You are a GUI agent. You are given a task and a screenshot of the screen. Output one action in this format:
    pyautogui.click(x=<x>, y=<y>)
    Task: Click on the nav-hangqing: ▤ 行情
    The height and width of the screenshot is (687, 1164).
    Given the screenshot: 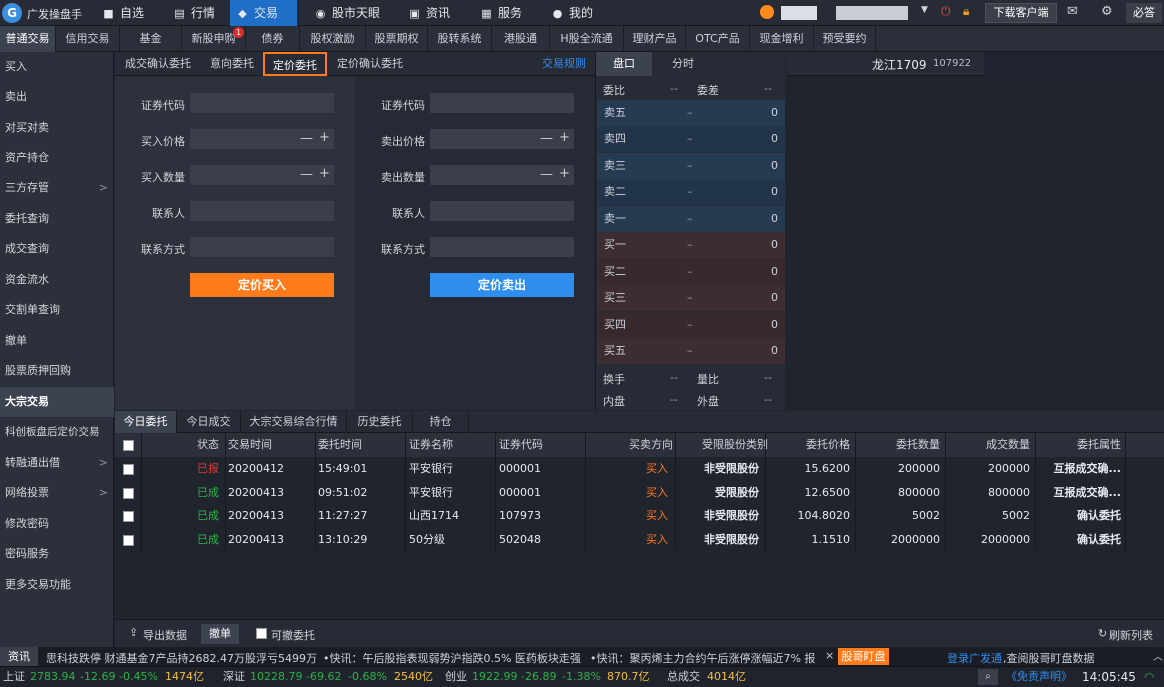 What is the action you would take?
    pyautogui.click(x=197, y=13)
    